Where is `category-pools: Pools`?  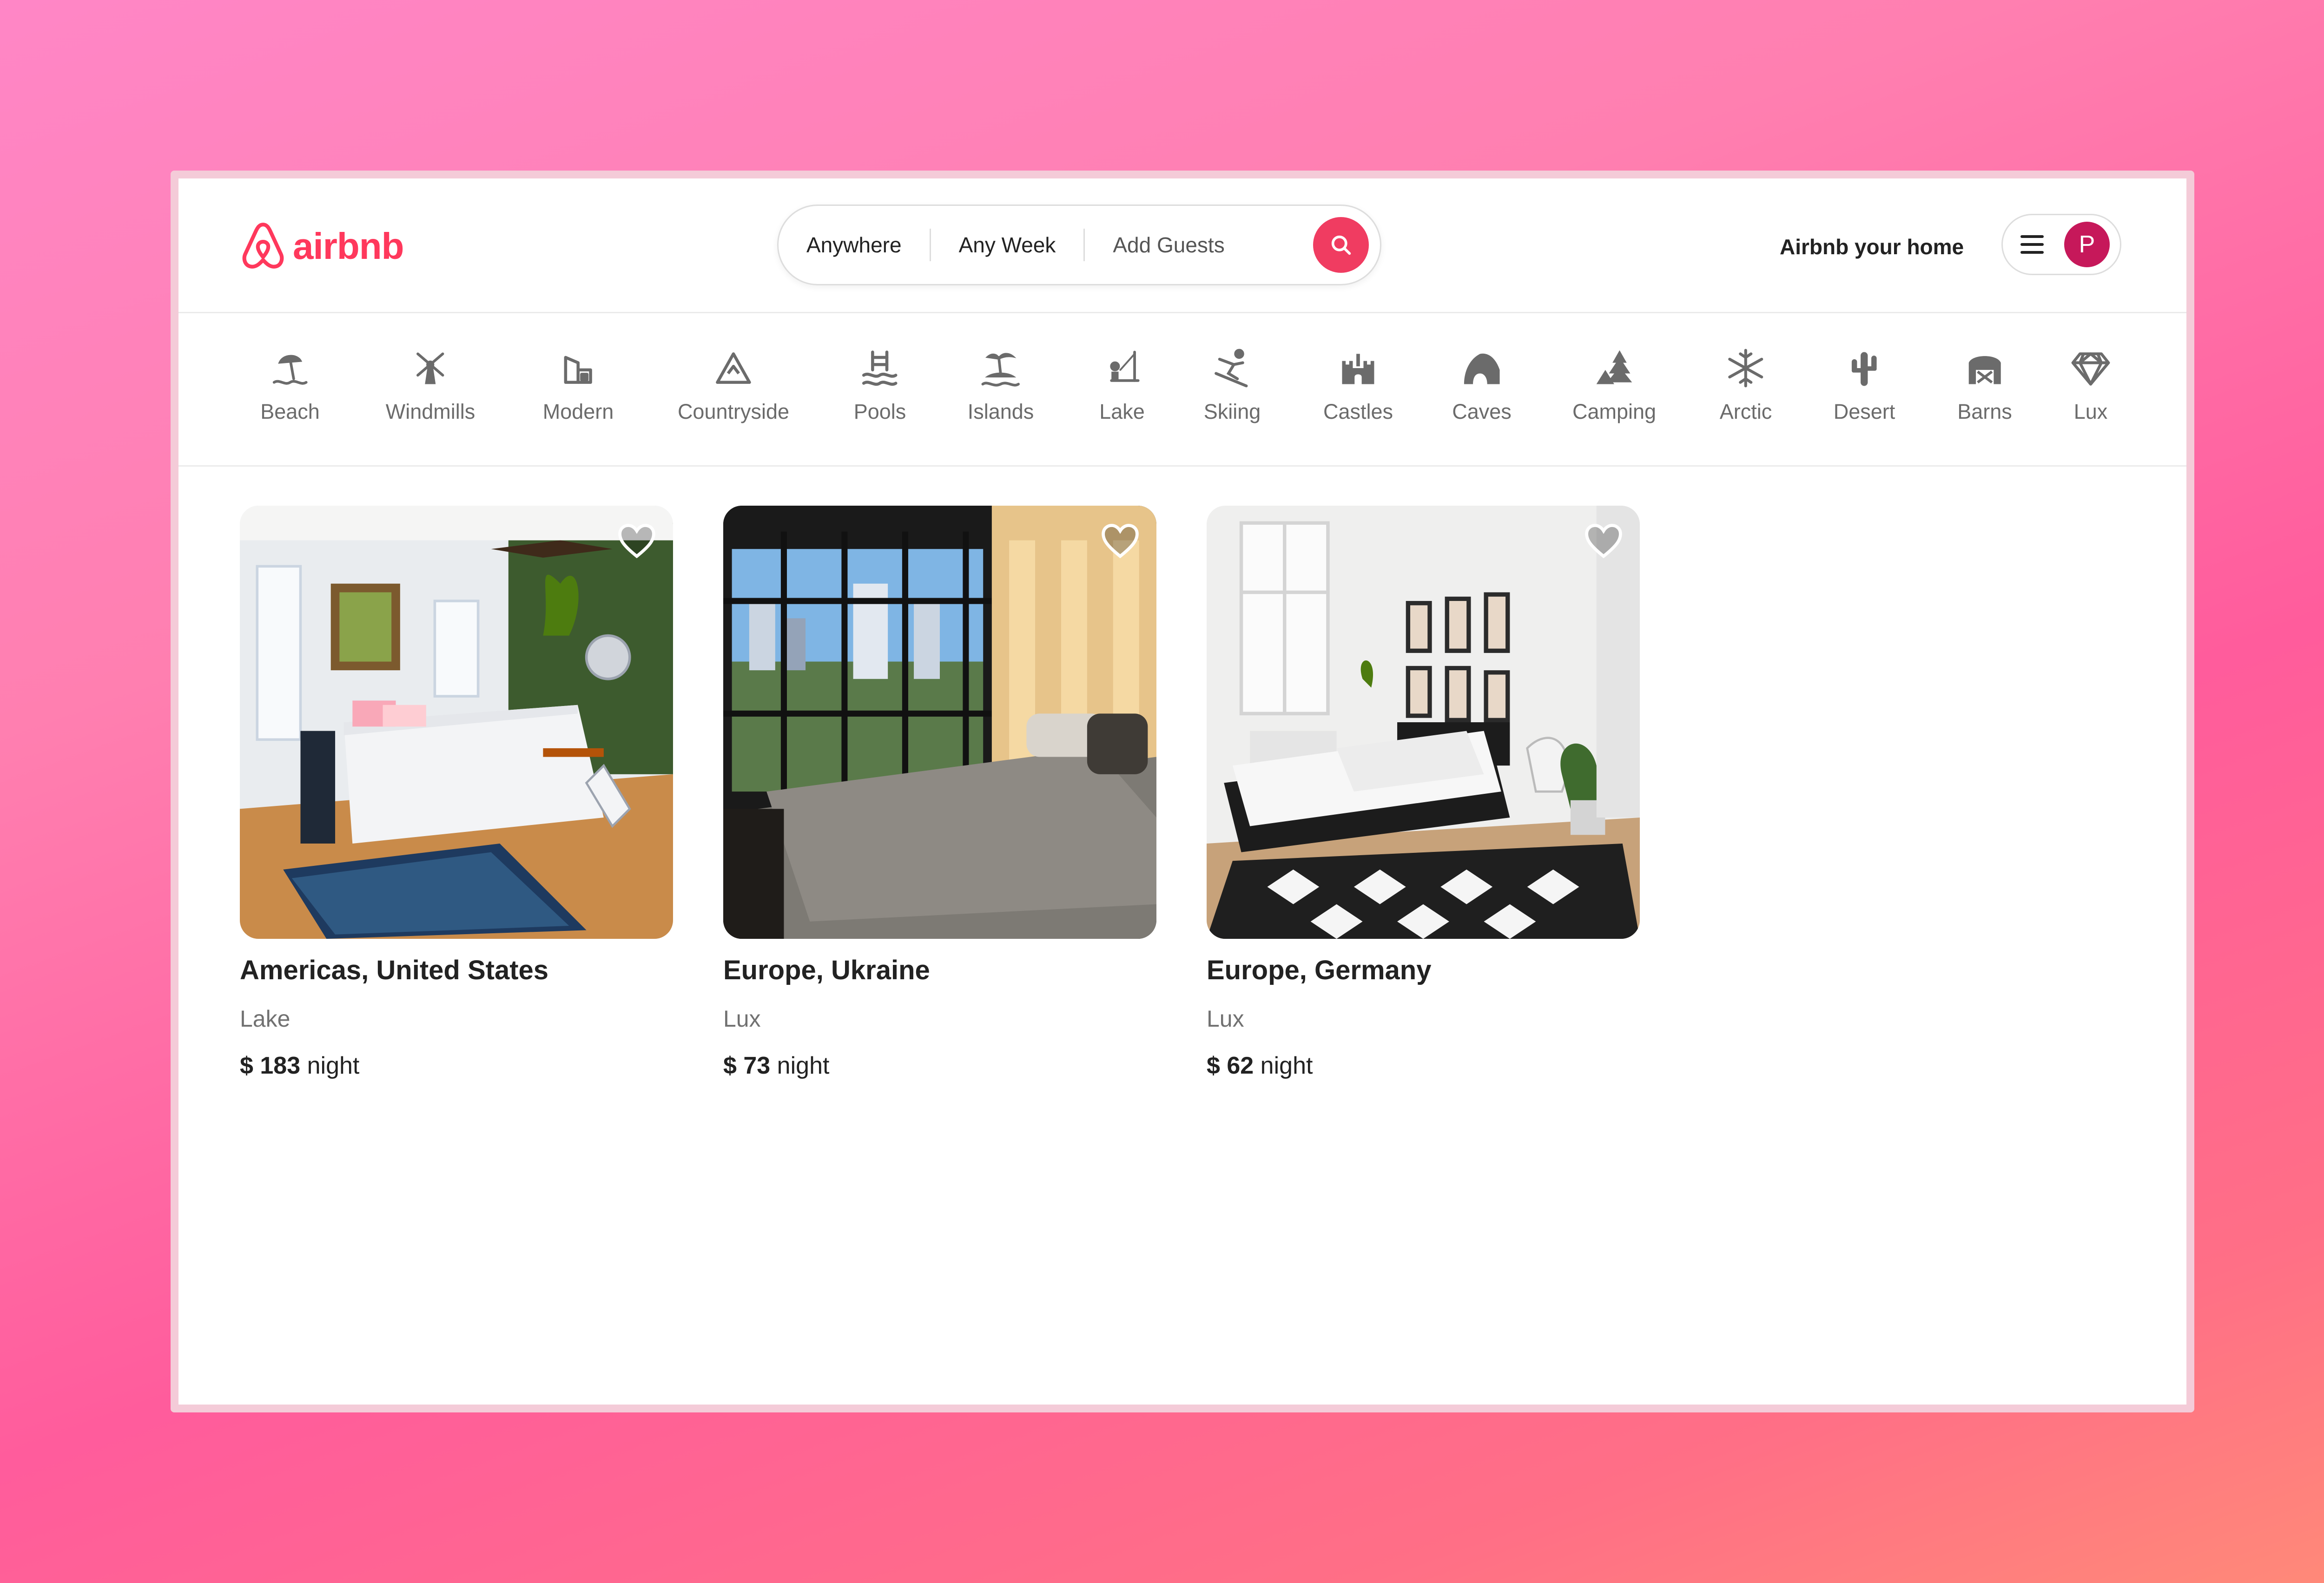 category-pools: Pools is located at coordinates (880, 385).